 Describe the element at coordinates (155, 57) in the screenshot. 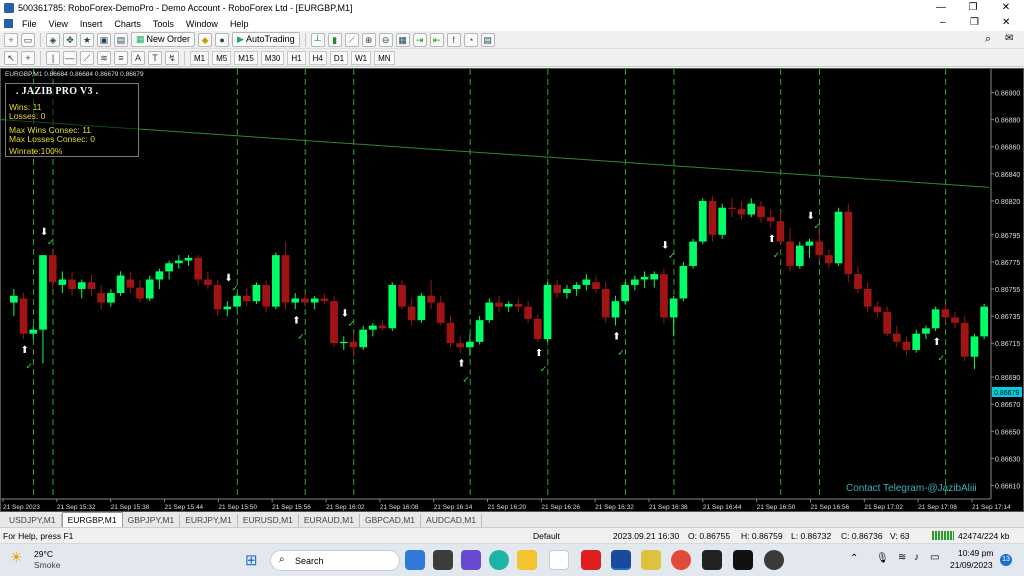

I see `text-label-icon: T` at that location.